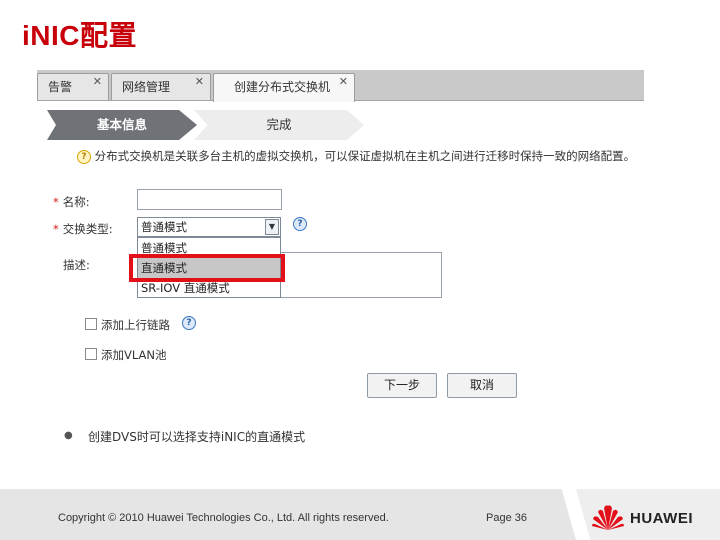 Image resolution: width=720 pixels, height=540 pixels. I want to click on tab-bar: 告警 ✕ 网络管理 ✕ 创建分布式交换机 ✕, so click(340, 86).